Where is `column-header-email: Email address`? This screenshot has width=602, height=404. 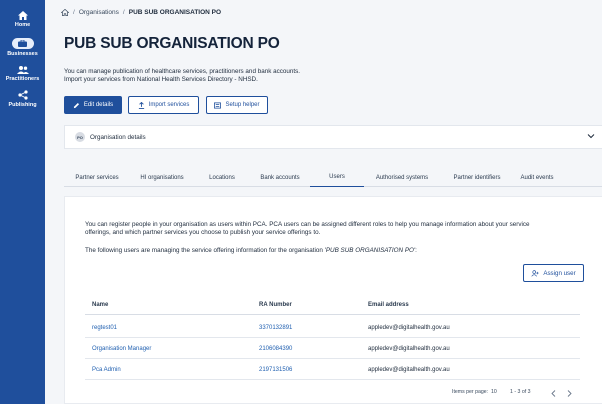 column-header-email: Email address is located at coordinates (388, 305).